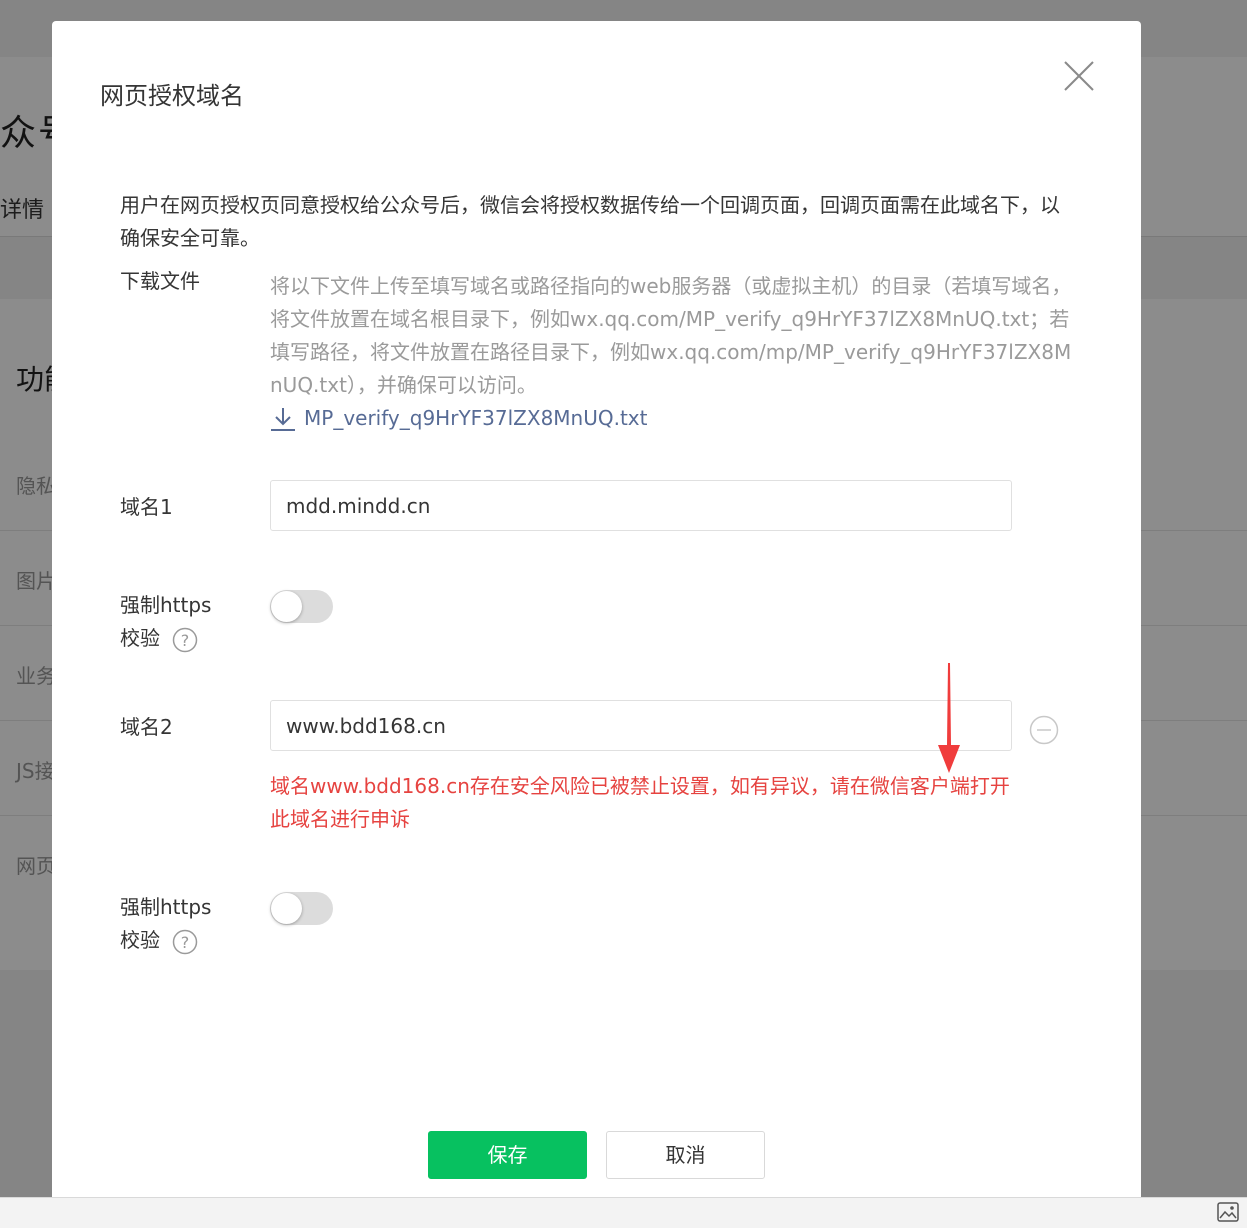 This screenshot has width=1247, height=1228. I want to click on annotation-arrow-icon, so click(949, 718).